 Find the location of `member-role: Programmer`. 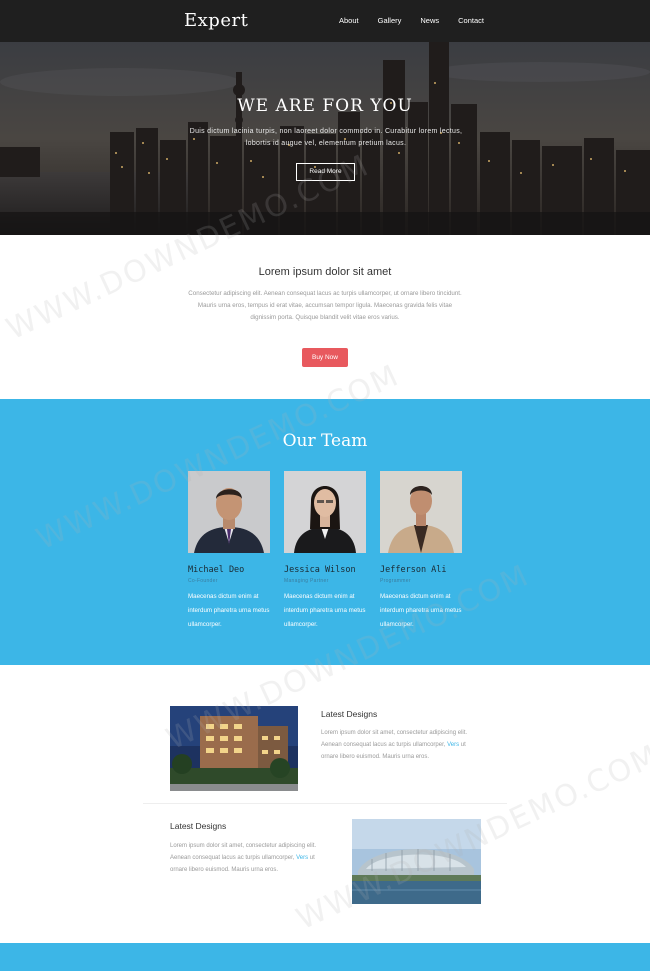

member-role: Programmer is located at coordinates (395, 581).